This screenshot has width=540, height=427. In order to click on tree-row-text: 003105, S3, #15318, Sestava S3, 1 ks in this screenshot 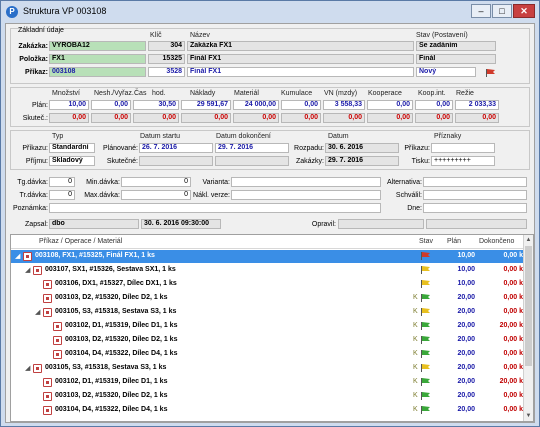, I will do `click(116, 311)`.